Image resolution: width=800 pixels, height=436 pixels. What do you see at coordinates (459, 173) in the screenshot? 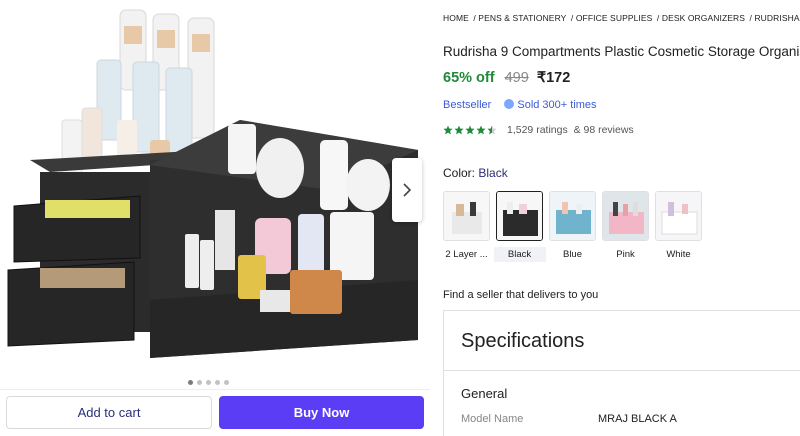
I see `color-label-text: Color:` at bounding box center [459, 173].